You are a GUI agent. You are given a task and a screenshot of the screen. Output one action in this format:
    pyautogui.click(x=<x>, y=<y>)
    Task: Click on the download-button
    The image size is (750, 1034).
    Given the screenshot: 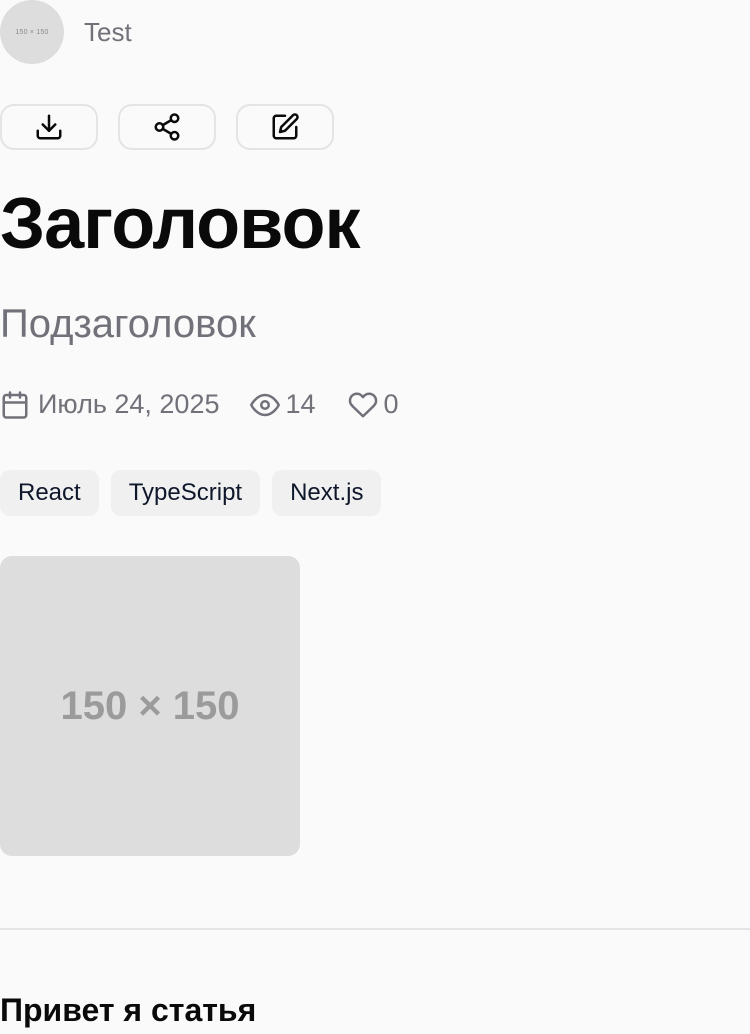 What is the action you would take?
    pyautogui.click(x=49, y=127)
    